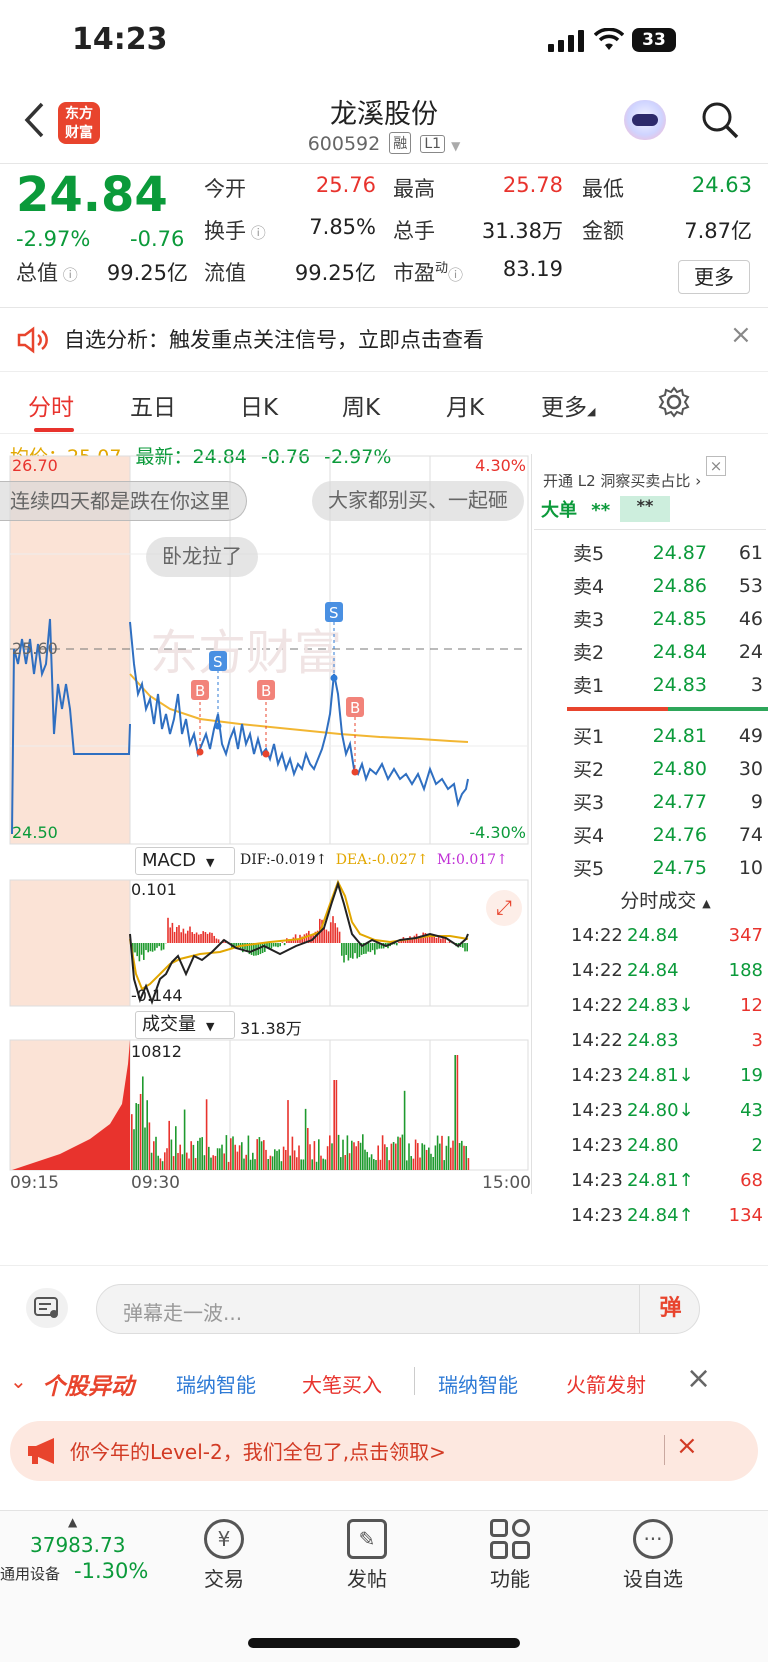 The width and height of the screenshot is (768, 1662). Describe the element at coordinates (384, 1451) in the screenshot. I see `promo-banner: 你今年的Level-2，我们全包了,点击领取> ×` at that location.